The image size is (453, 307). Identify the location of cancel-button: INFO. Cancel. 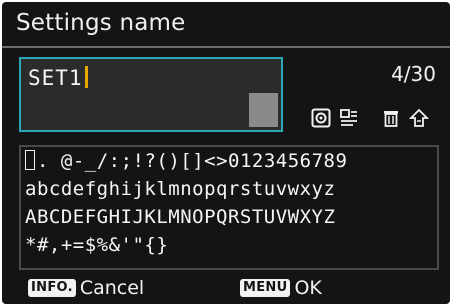
(86, 288).